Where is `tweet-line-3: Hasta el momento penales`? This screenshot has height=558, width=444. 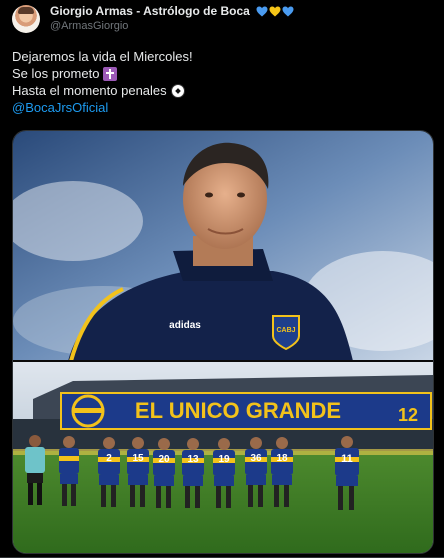
tweet-line-3: Hasta el momento penales is located at coordinates (102, 90).